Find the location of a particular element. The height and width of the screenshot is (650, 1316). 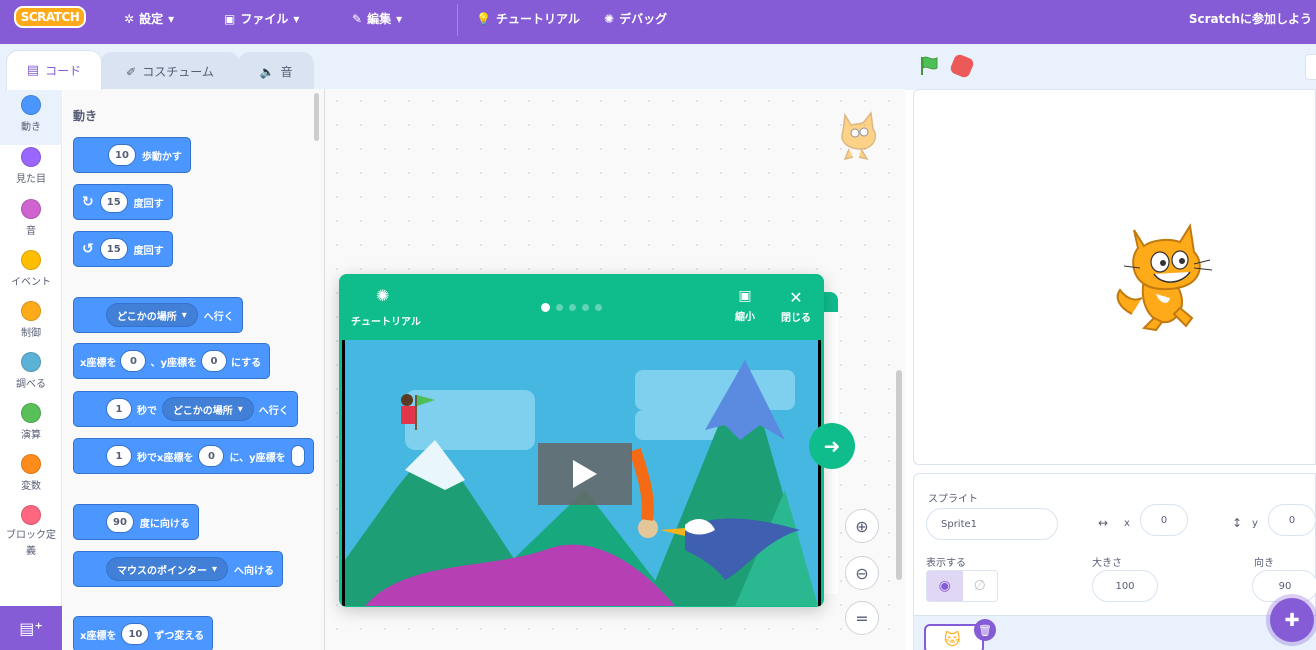

sound-category-dot is located at coordinates (31, 209).